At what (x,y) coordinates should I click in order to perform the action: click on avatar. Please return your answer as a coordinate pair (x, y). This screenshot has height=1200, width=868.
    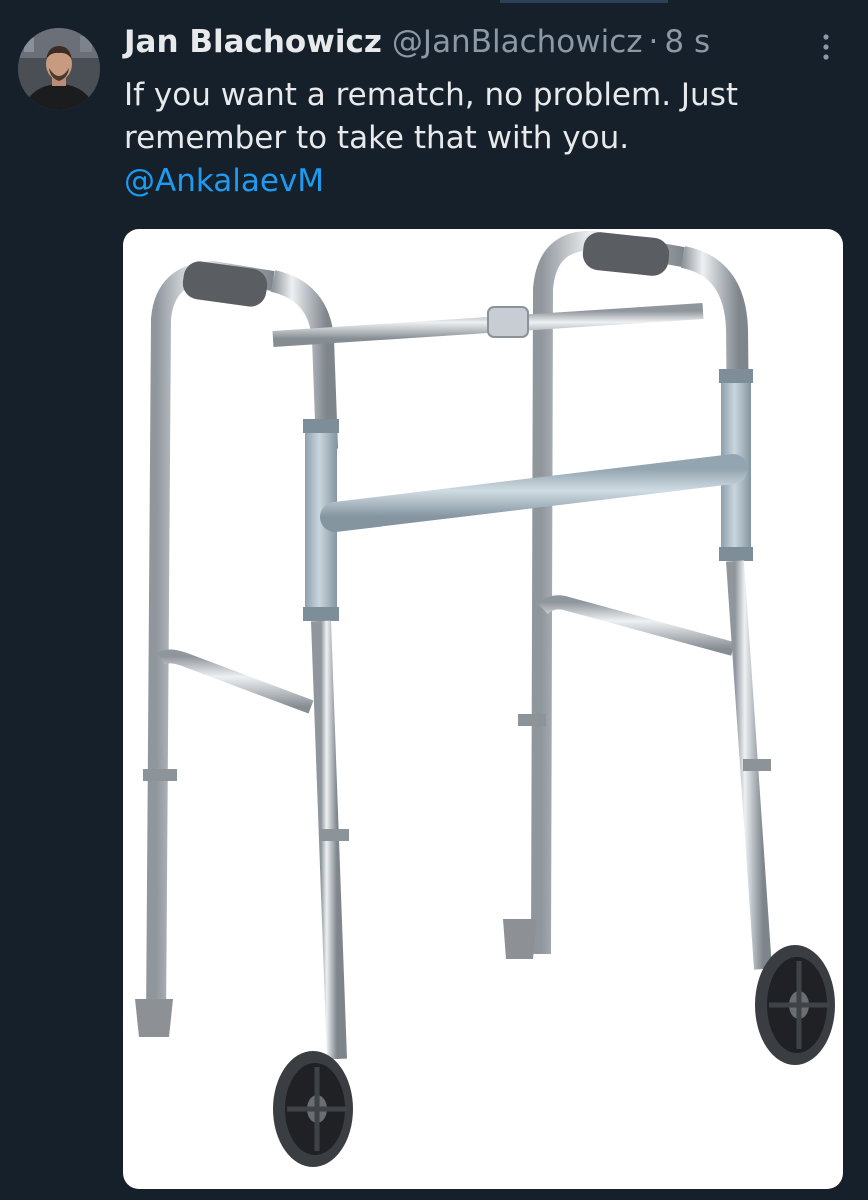
    Looking at the image, I should click on (59, 69).